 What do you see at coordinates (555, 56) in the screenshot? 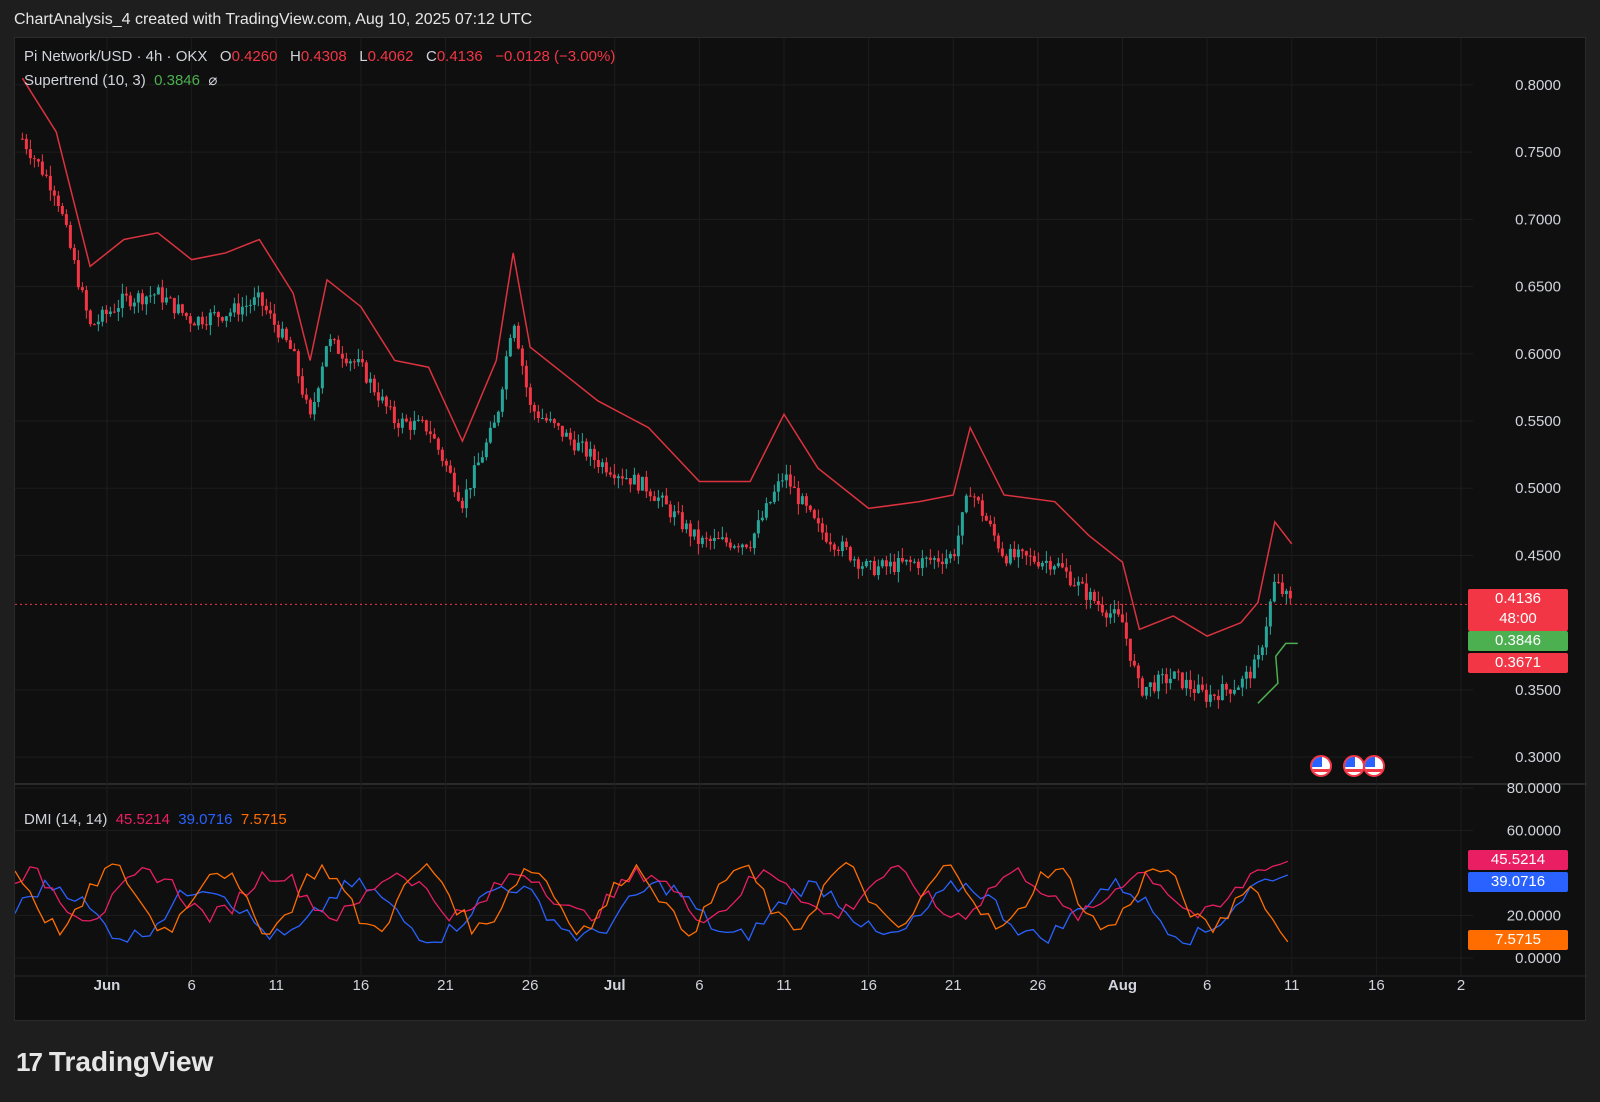
I see `change-value: −0.0128 (−3.00%)` at bounding box center [555, 56].